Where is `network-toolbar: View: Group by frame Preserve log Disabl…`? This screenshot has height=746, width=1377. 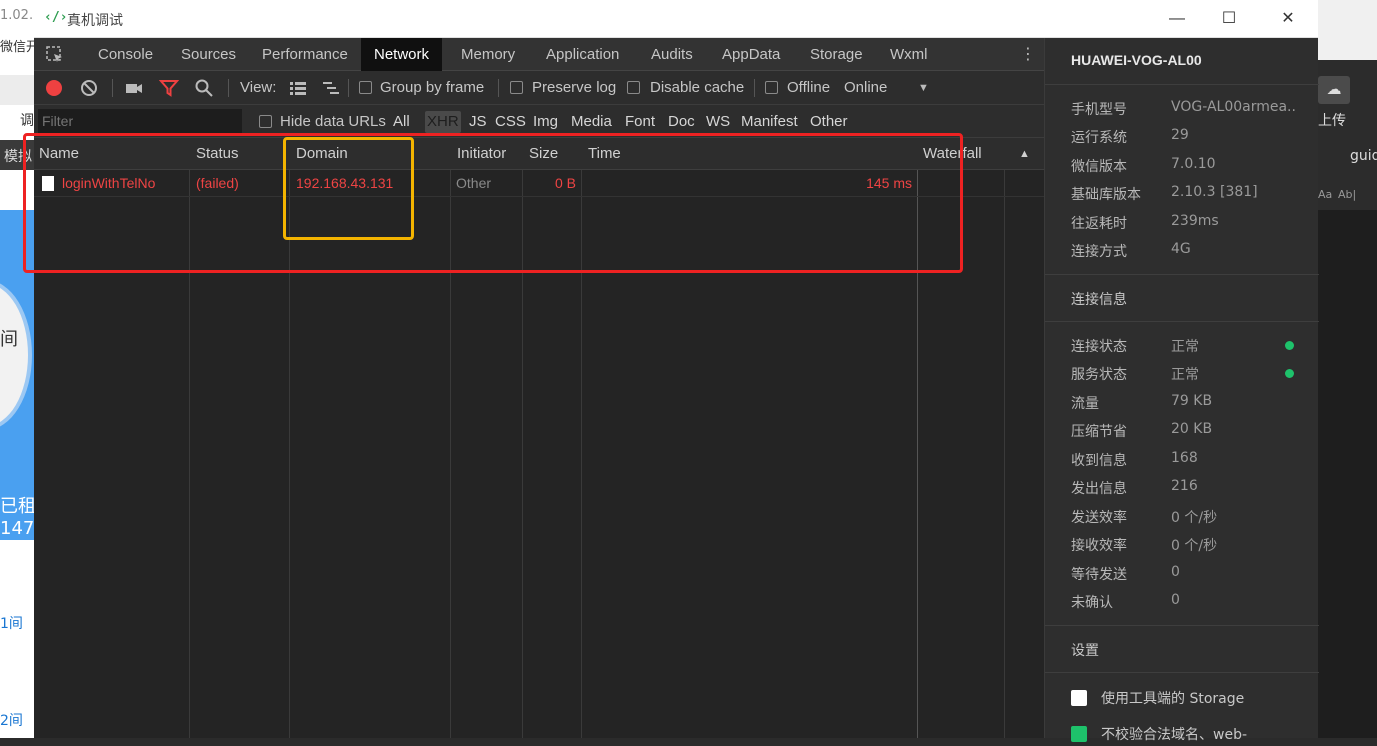
network-toolbar: View: Group by frame Preserve log Disabl… is located at coordinates (539, 88).